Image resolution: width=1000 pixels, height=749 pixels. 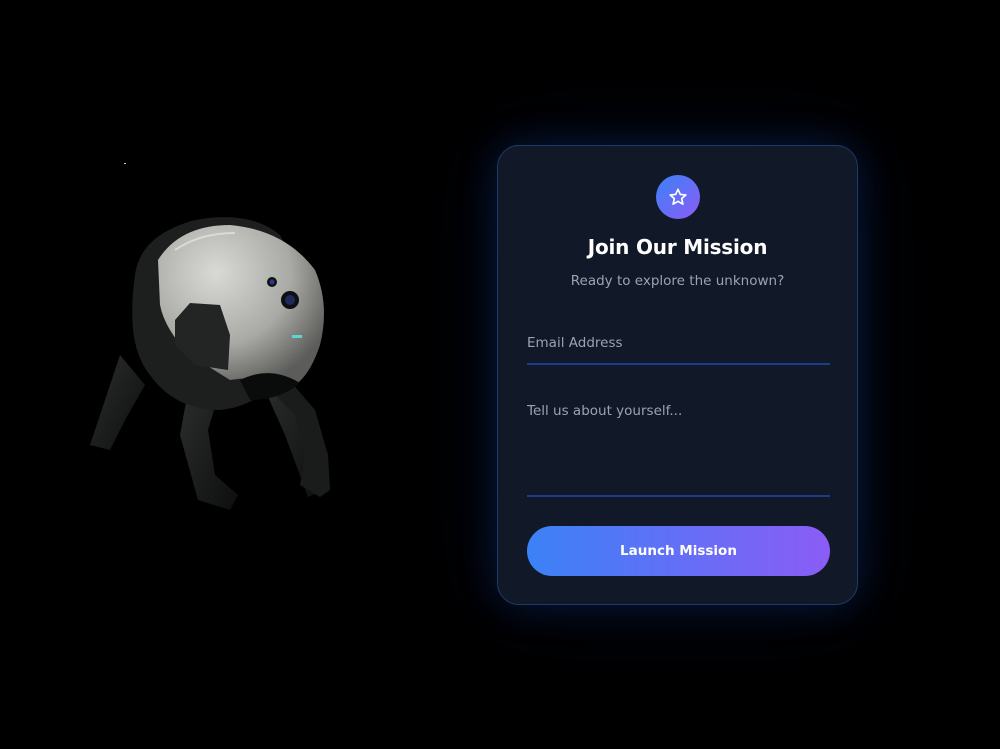 I want to click on card-subtitle: Ready to explore the unknown?, so click(x=677, y=281).